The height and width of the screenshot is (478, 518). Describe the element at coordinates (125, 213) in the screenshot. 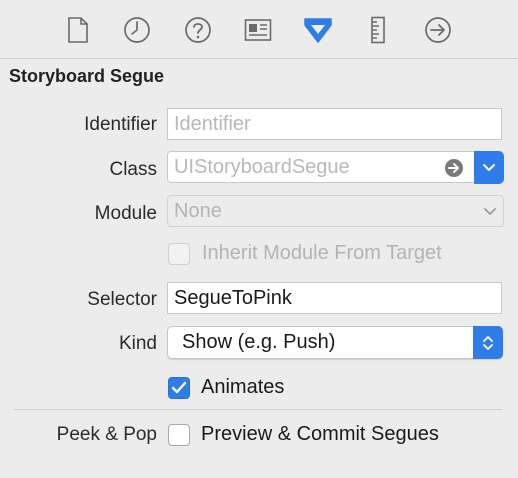

I see `module-label: Module` at that location.